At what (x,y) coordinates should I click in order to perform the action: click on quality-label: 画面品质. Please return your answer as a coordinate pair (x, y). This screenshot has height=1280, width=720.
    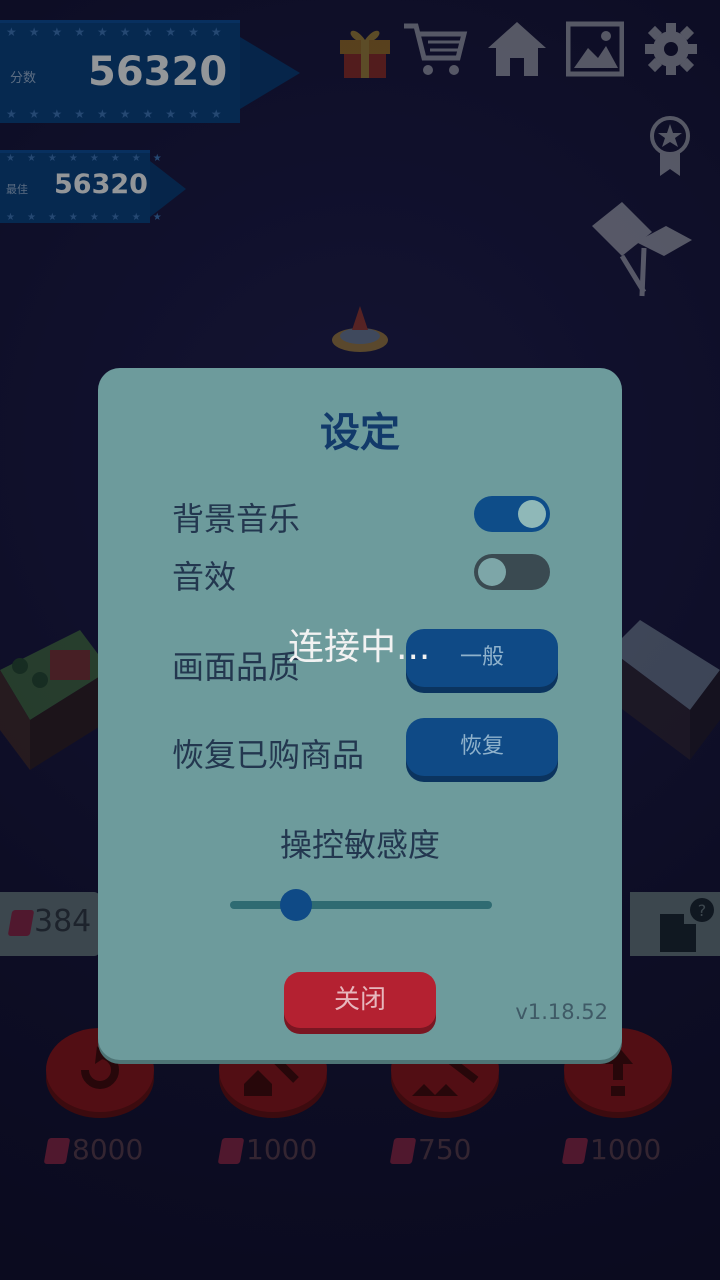
    Looking at the image, I should click on (236, 667).